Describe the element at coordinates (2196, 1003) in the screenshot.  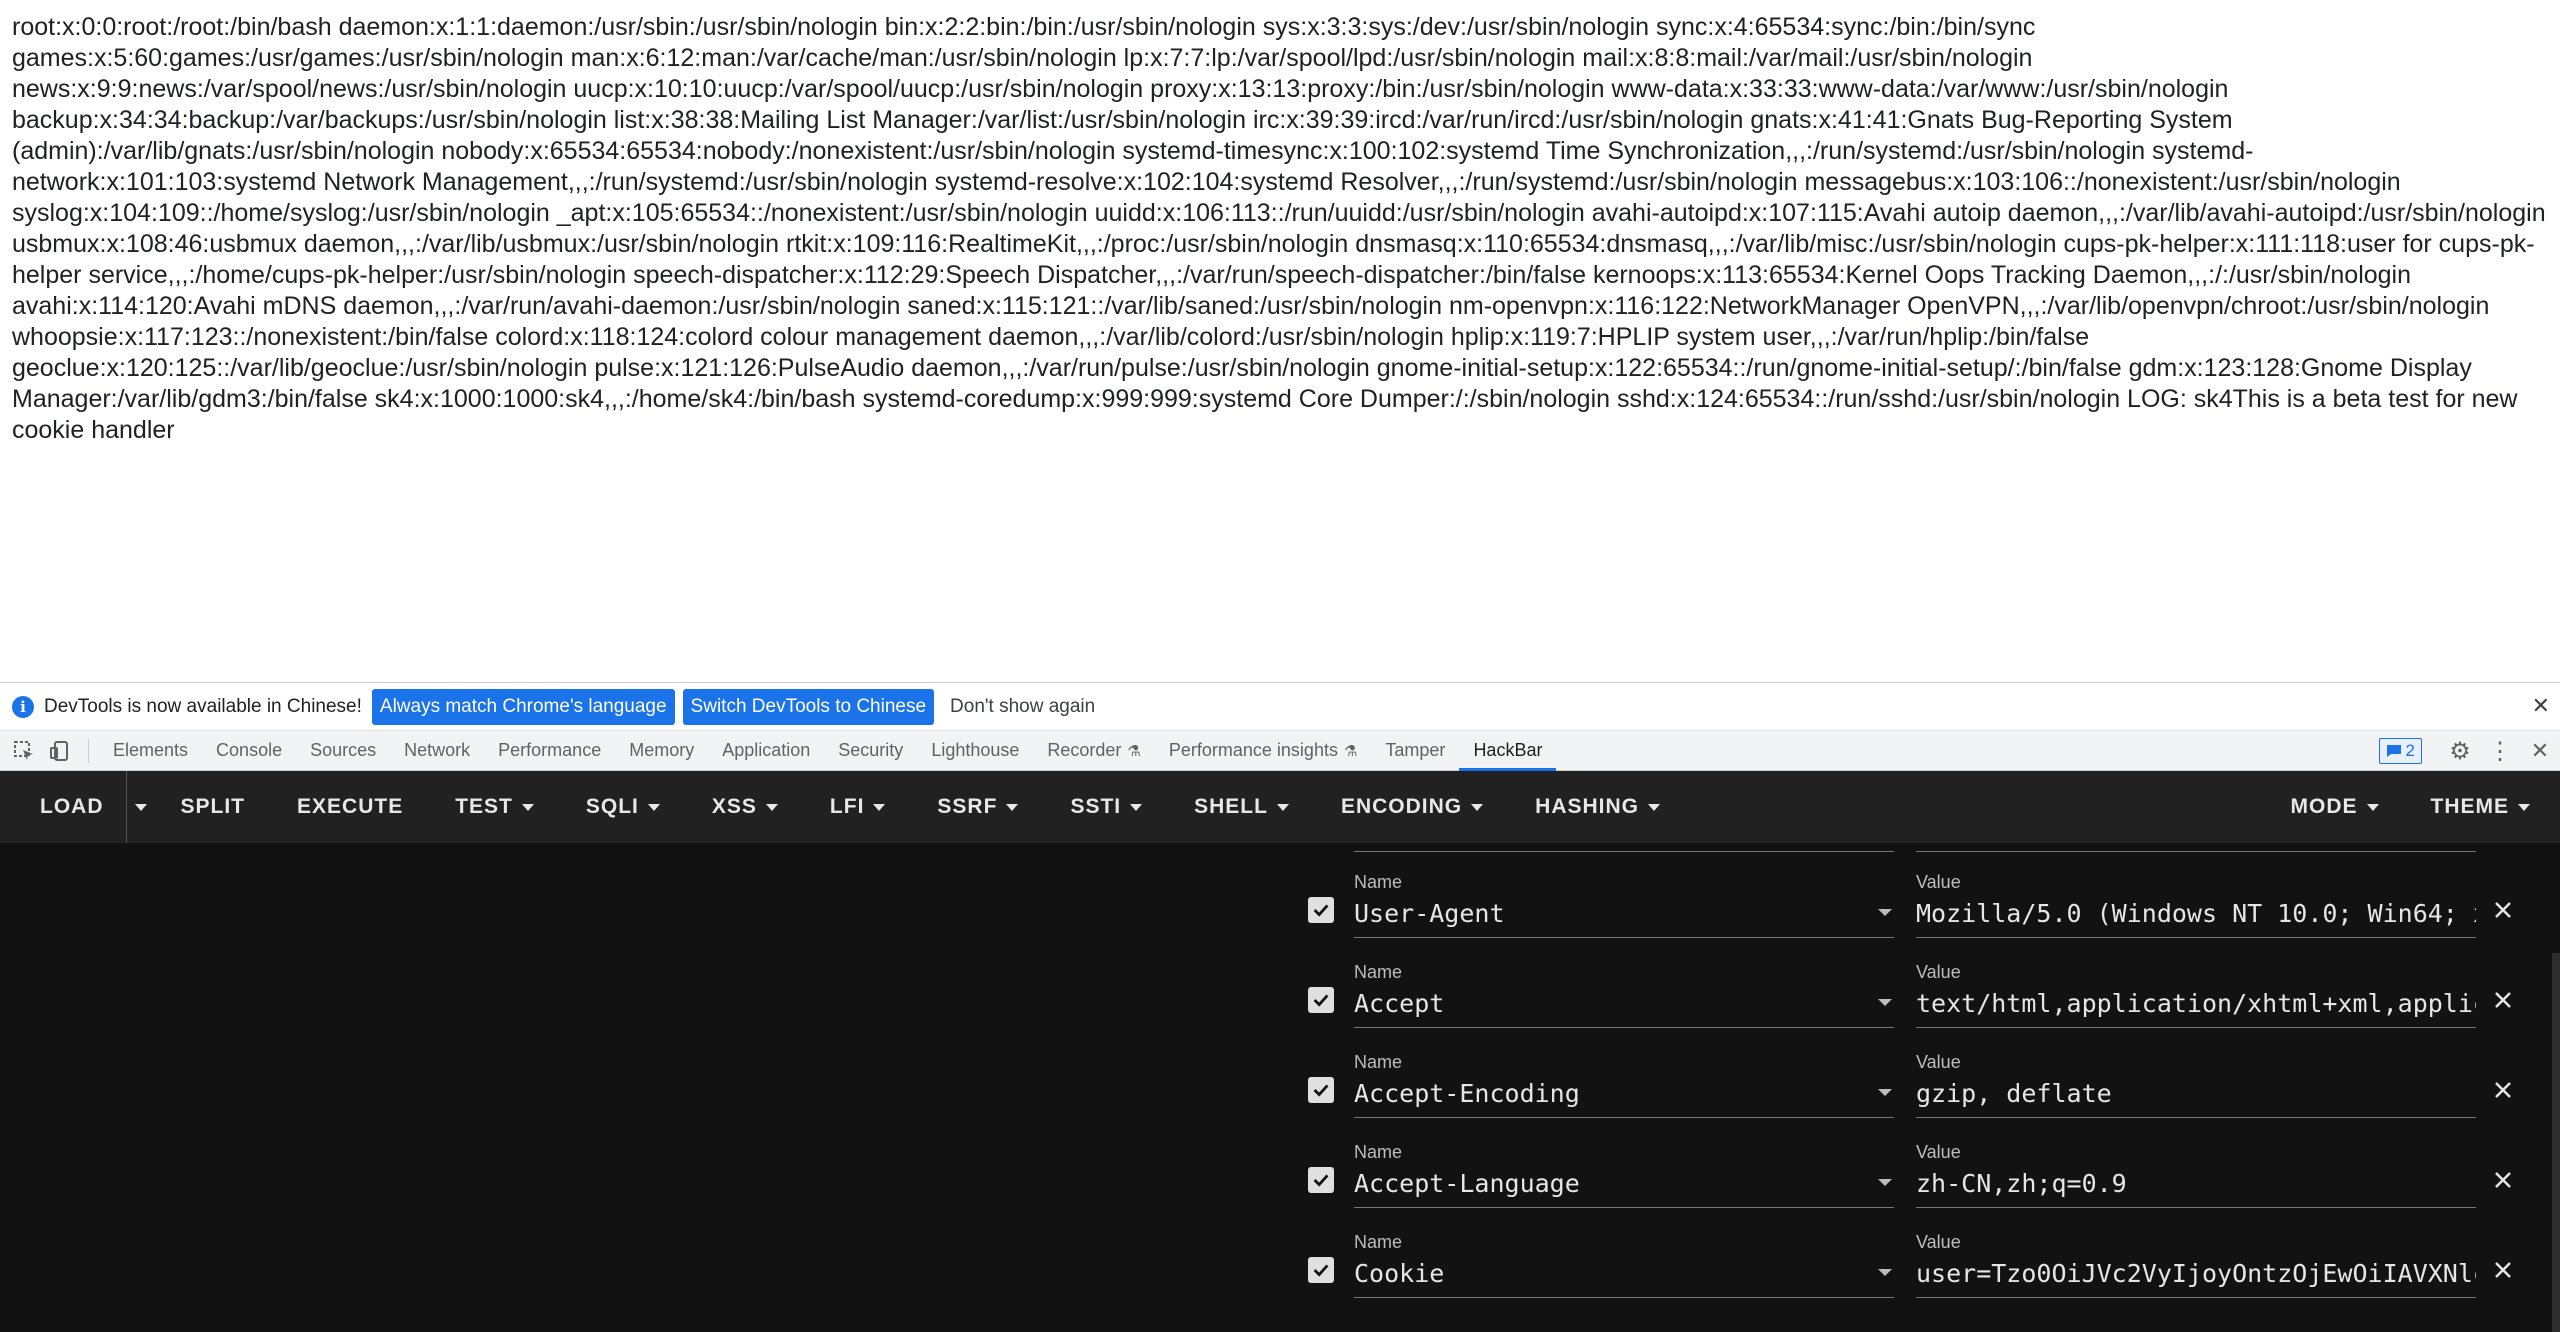
I see `header-value-input: text/html,application/xhtml+xml,applic` at that location.